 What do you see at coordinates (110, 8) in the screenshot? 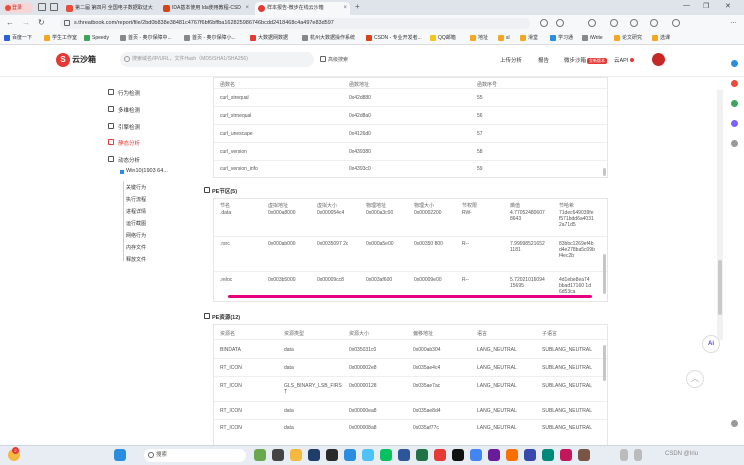
I see `tab-contest: 第二届 第四月 全国电子数据取证大` at bounding box center [110, 8].